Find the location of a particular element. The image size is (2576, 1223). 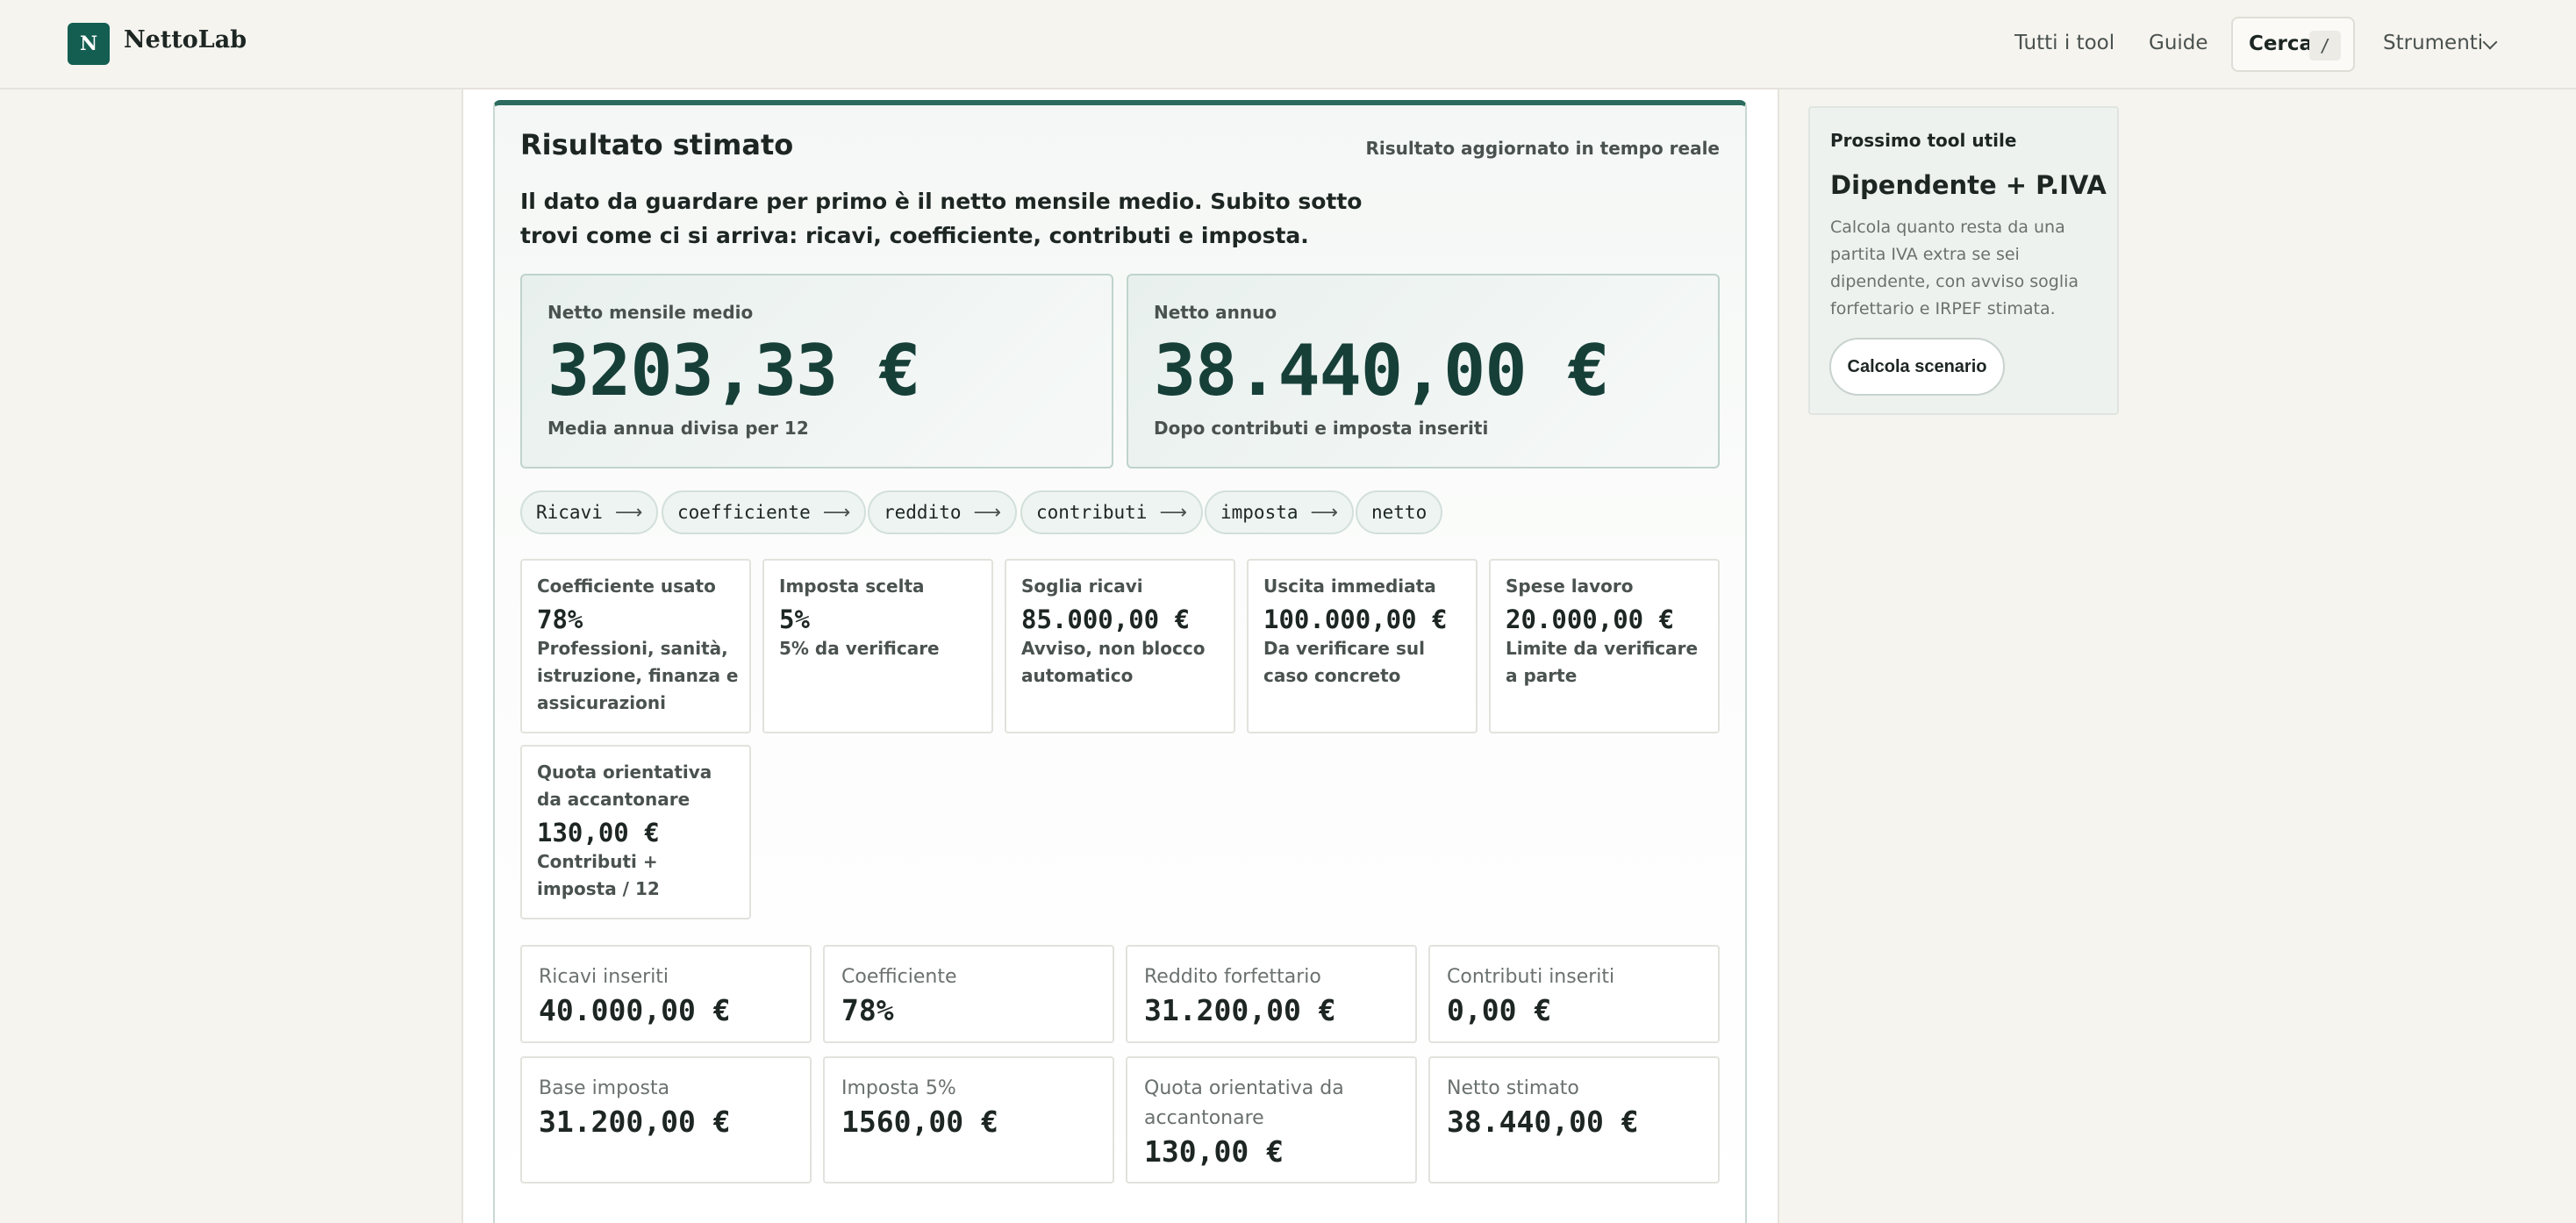

stat-value: 85.000,00 € is located at coordinates (1106, 619).